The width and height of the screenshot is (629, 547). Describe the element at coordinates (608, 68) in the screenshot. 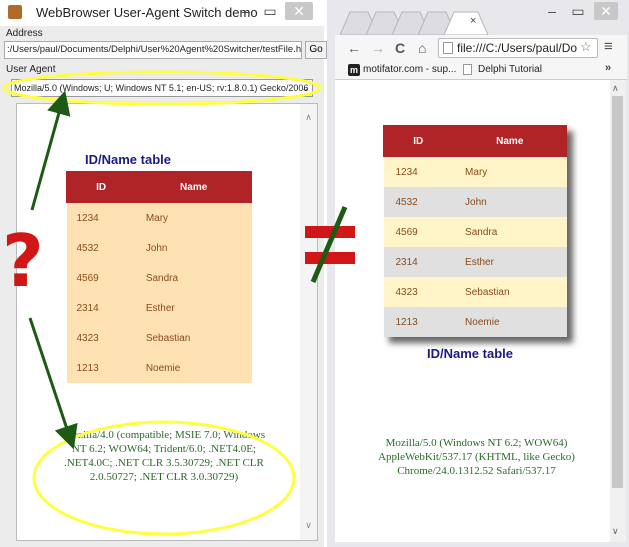

I see `bookmarks-overflow-icon: »` at that location.